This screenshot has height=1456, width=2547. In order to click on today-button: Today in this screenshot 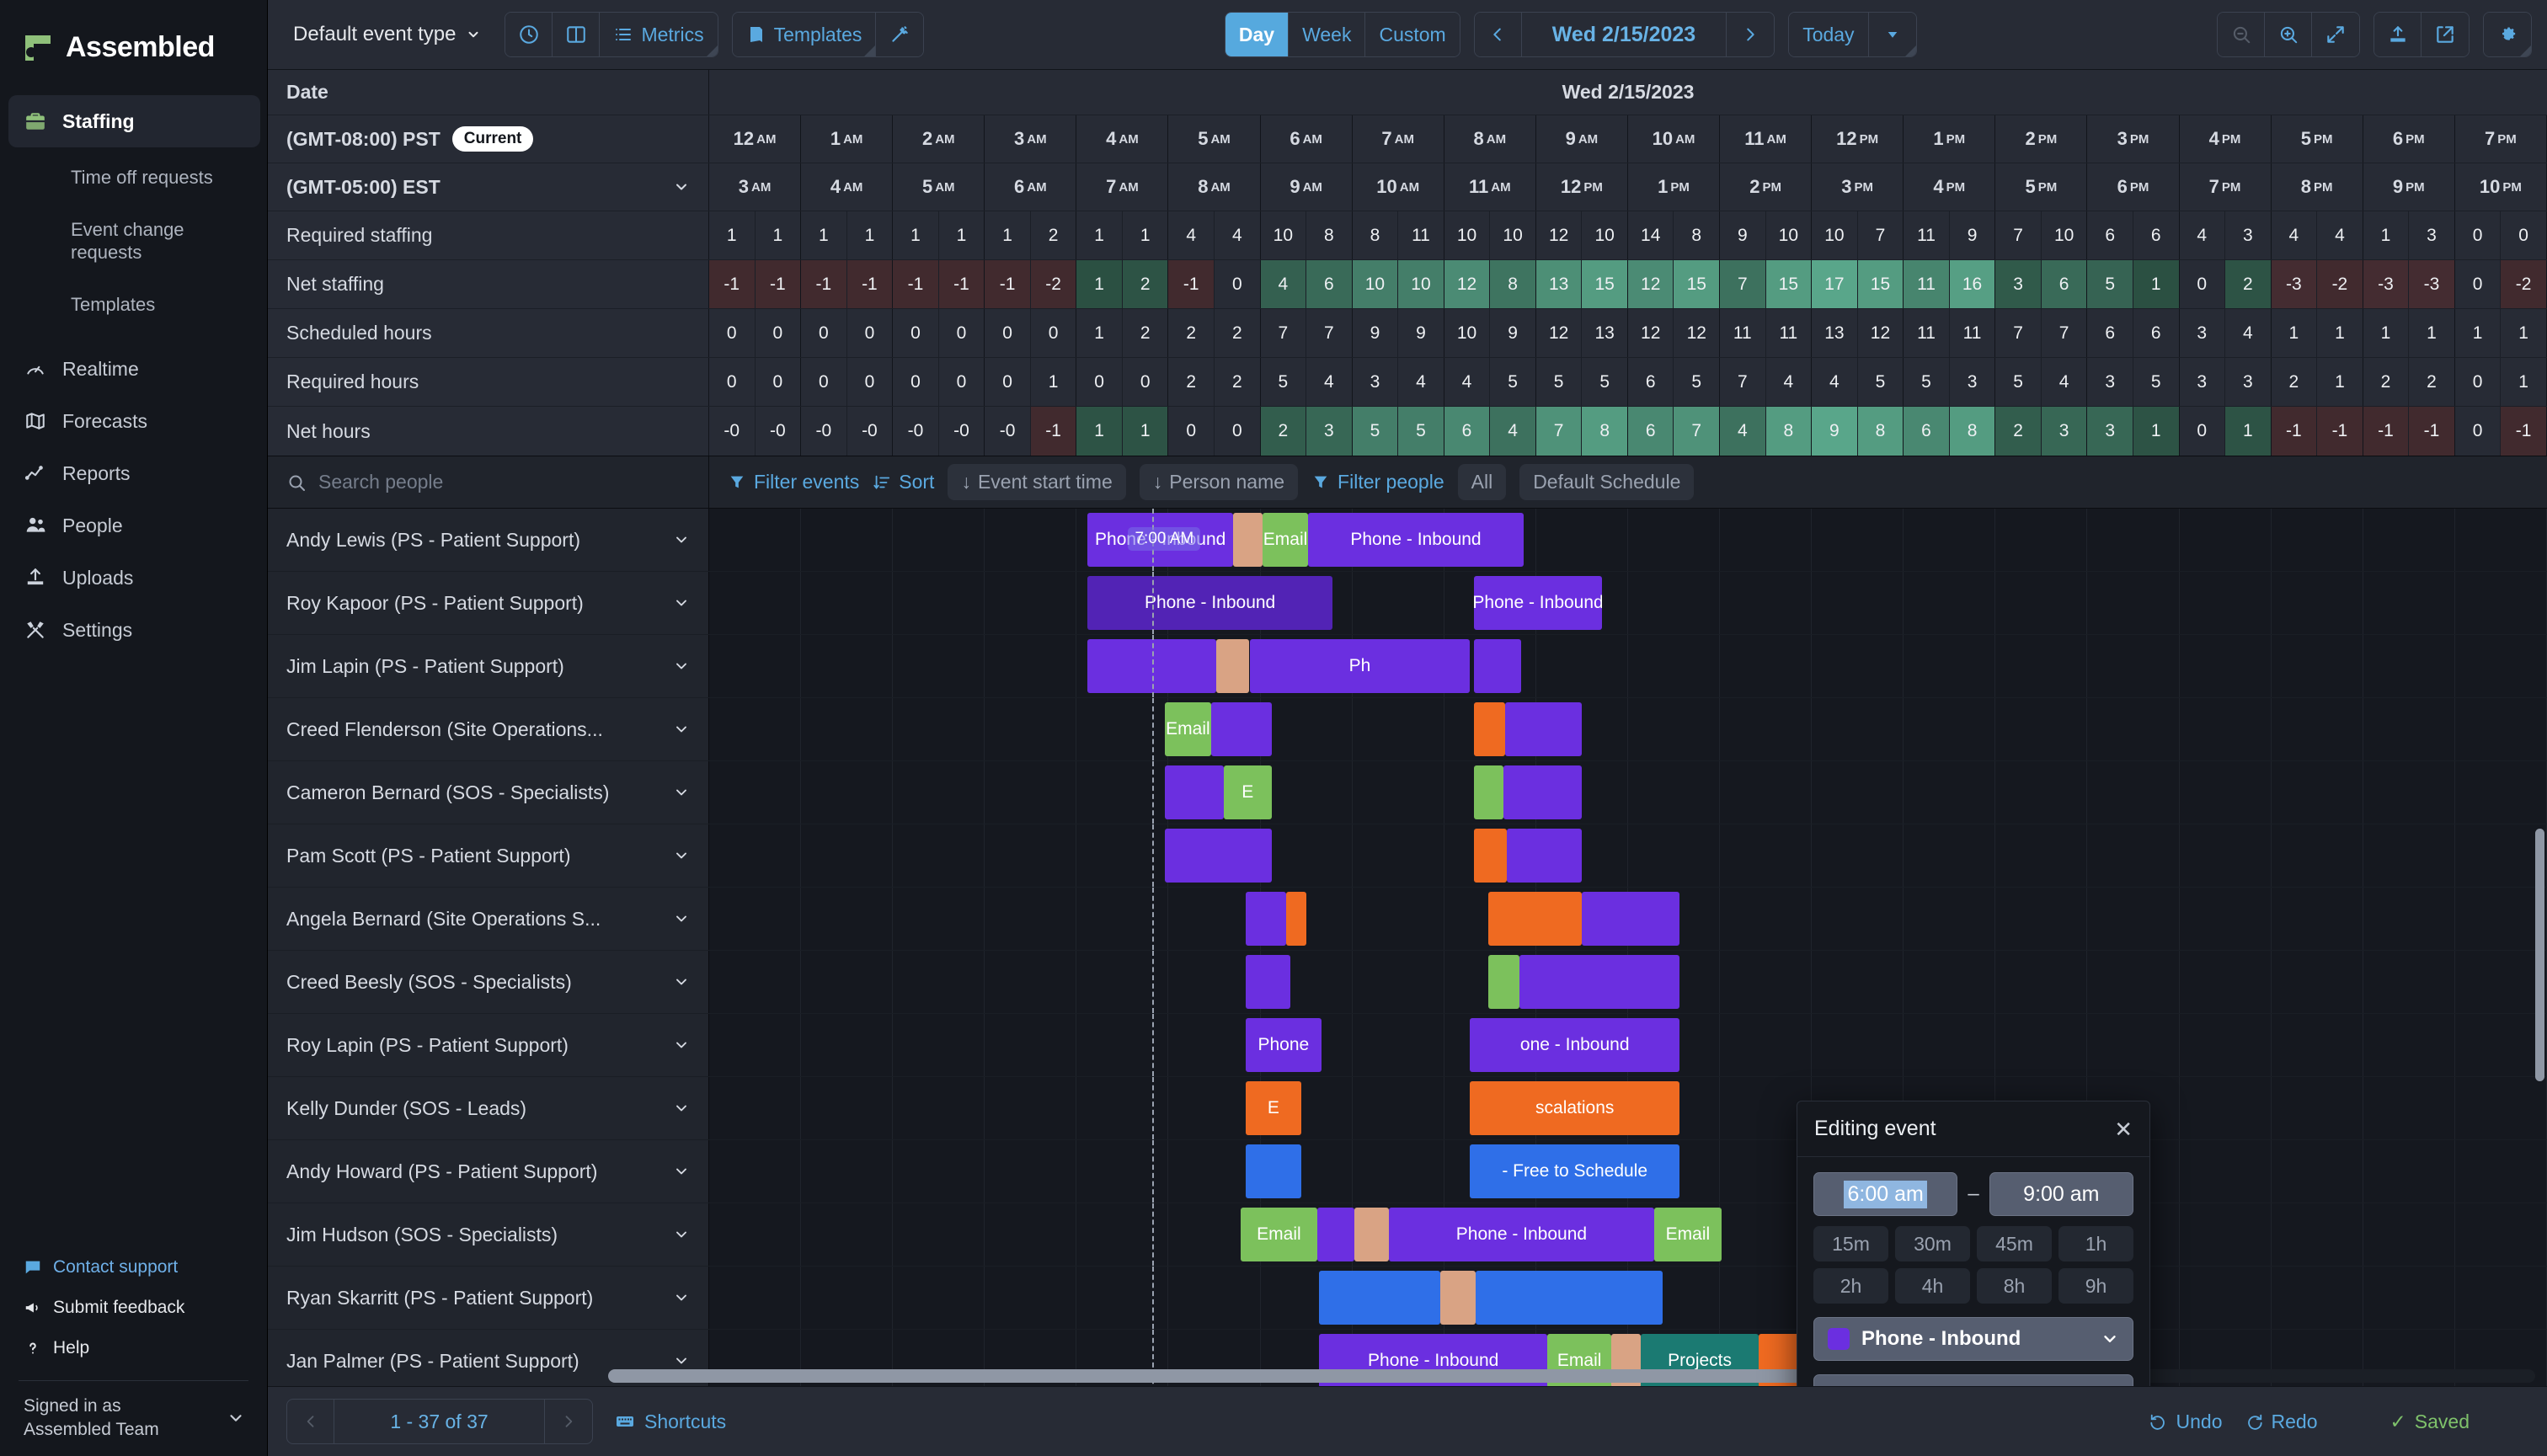, I will do `click(1829, 34)`.